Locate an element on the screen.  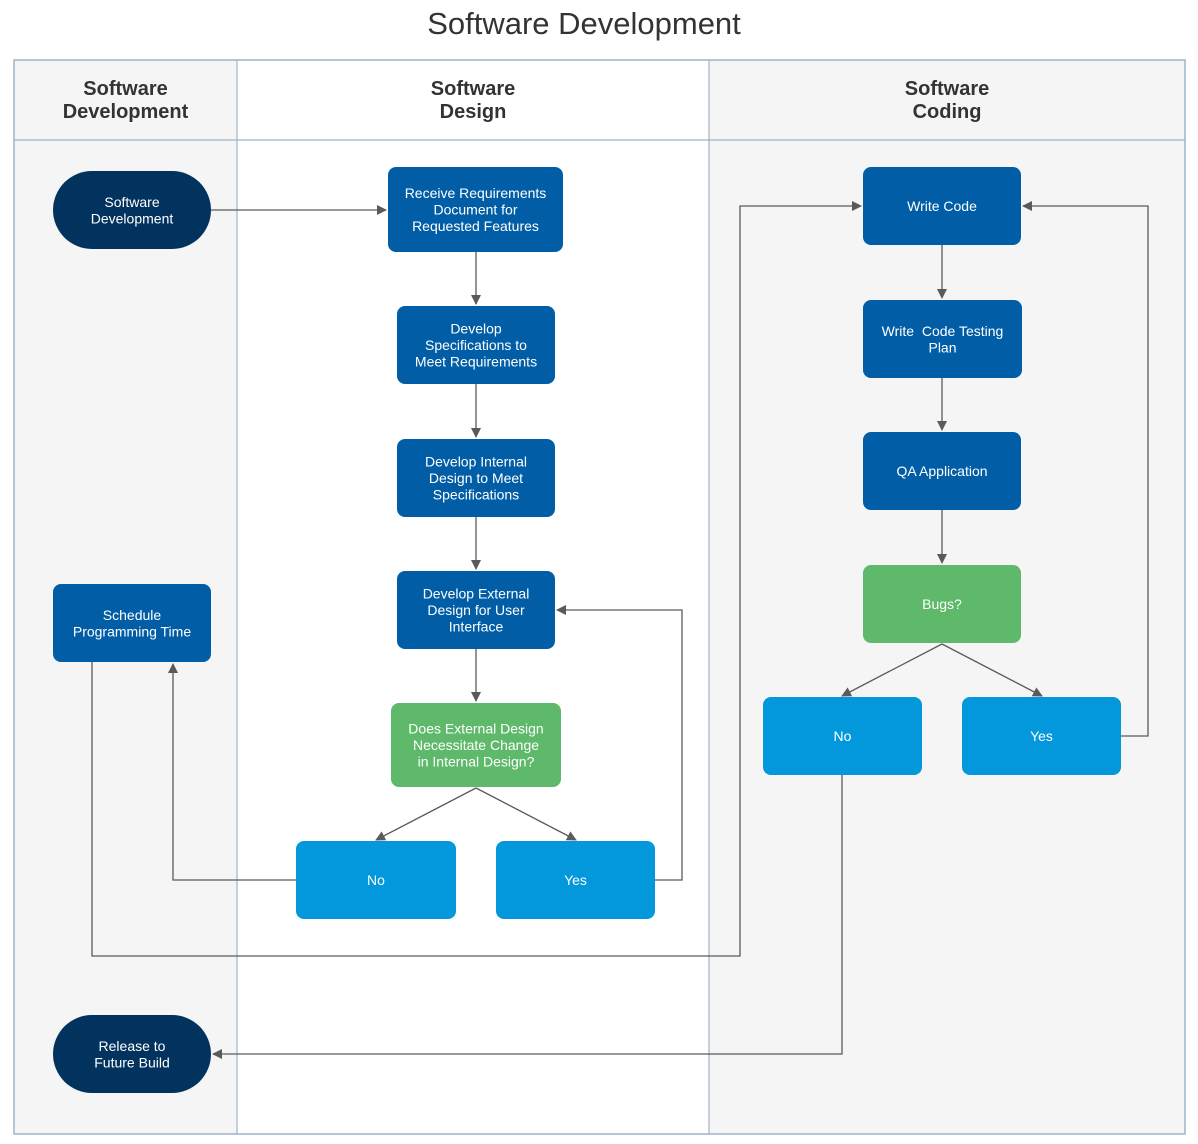
node-design-yes: Yes is located at coordinates (575, 880).